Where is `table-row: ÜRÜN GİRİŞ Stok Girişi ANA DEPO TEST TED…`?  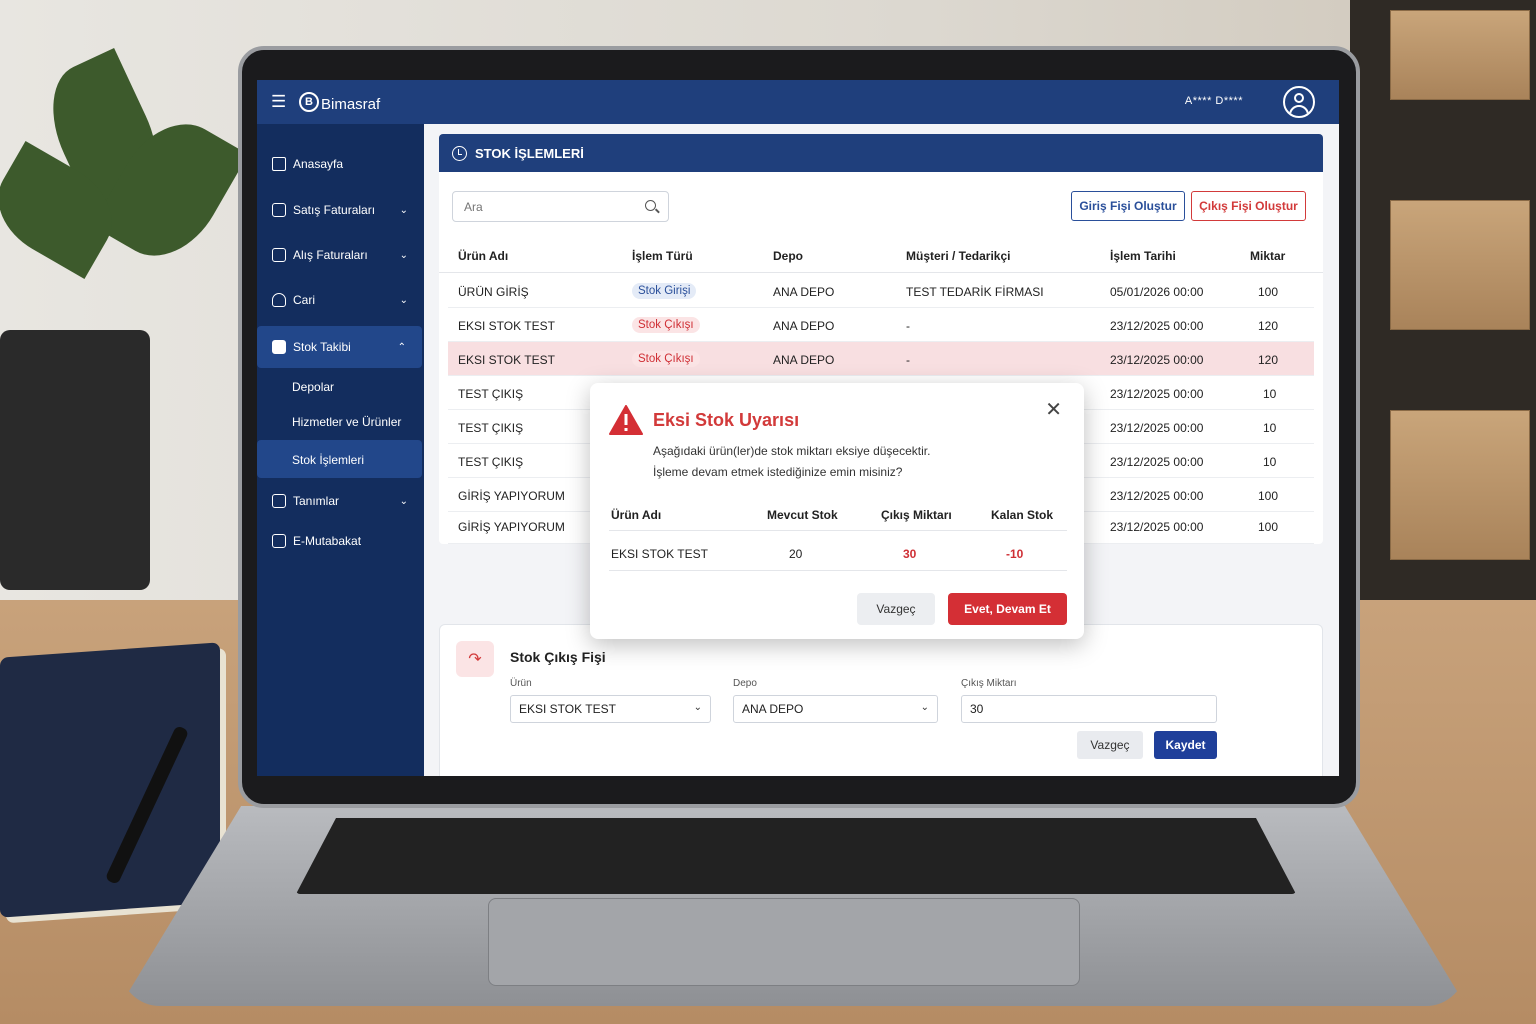 table-row: ÜRÜN GİRİŞ Stok Girişi ANA DEPO TEST TED… is located at coordinates (881, 291).